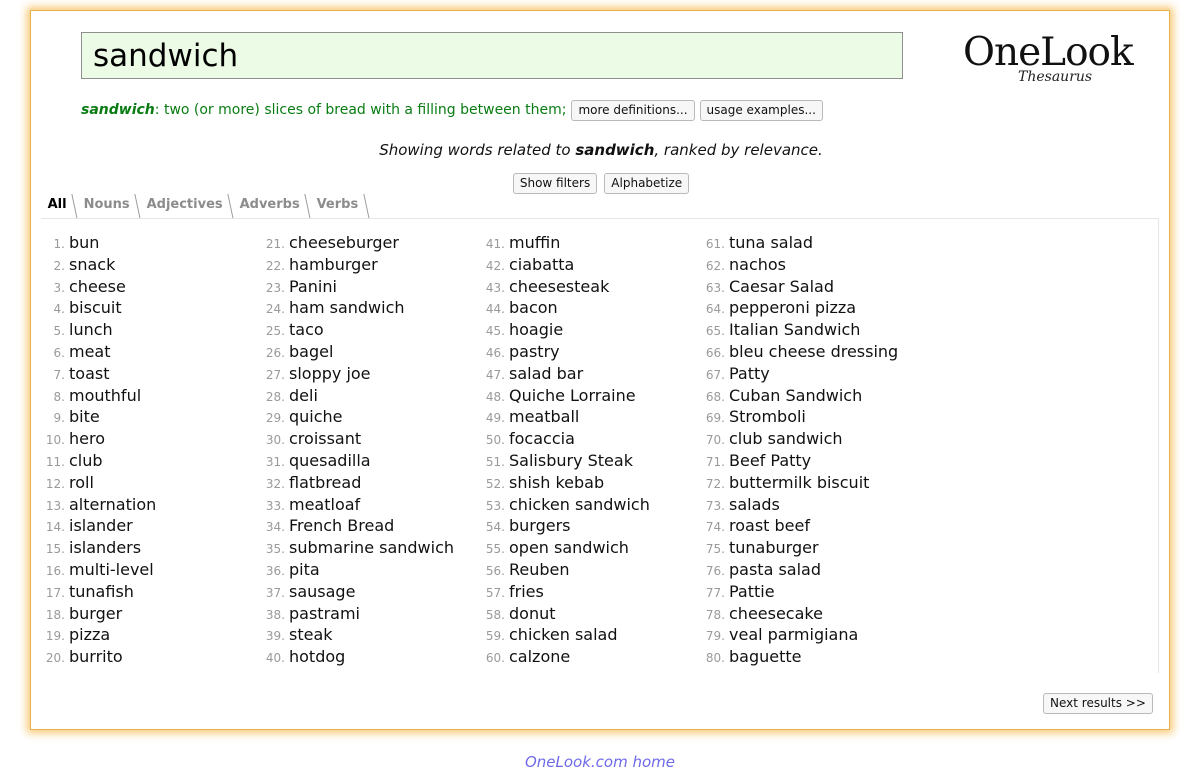 This screenshot has width=1200, height=770. Describe the element at coordinates (371, 547) in the screenshot. I see `result-word-link: submarine sandwich` at that location.